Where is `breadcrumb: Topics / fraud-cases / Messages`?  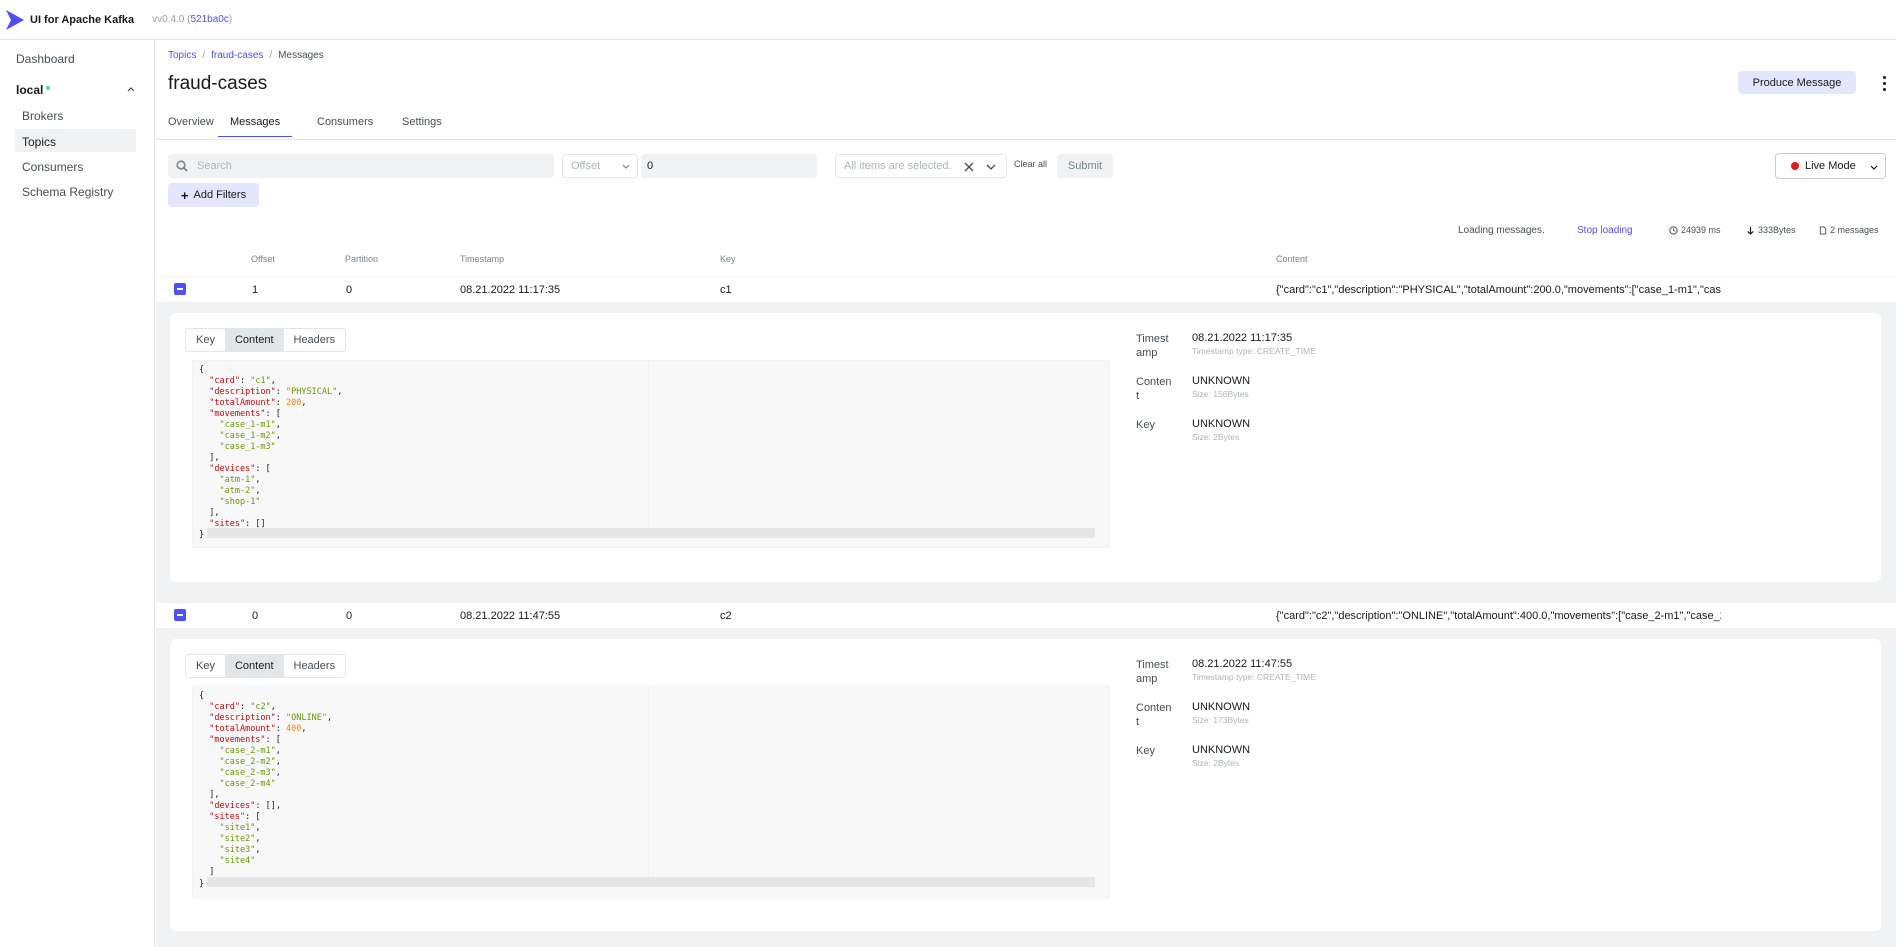 breadcrumb: Topics / fraud-cases / Messages is located at coordinates (246, 55).